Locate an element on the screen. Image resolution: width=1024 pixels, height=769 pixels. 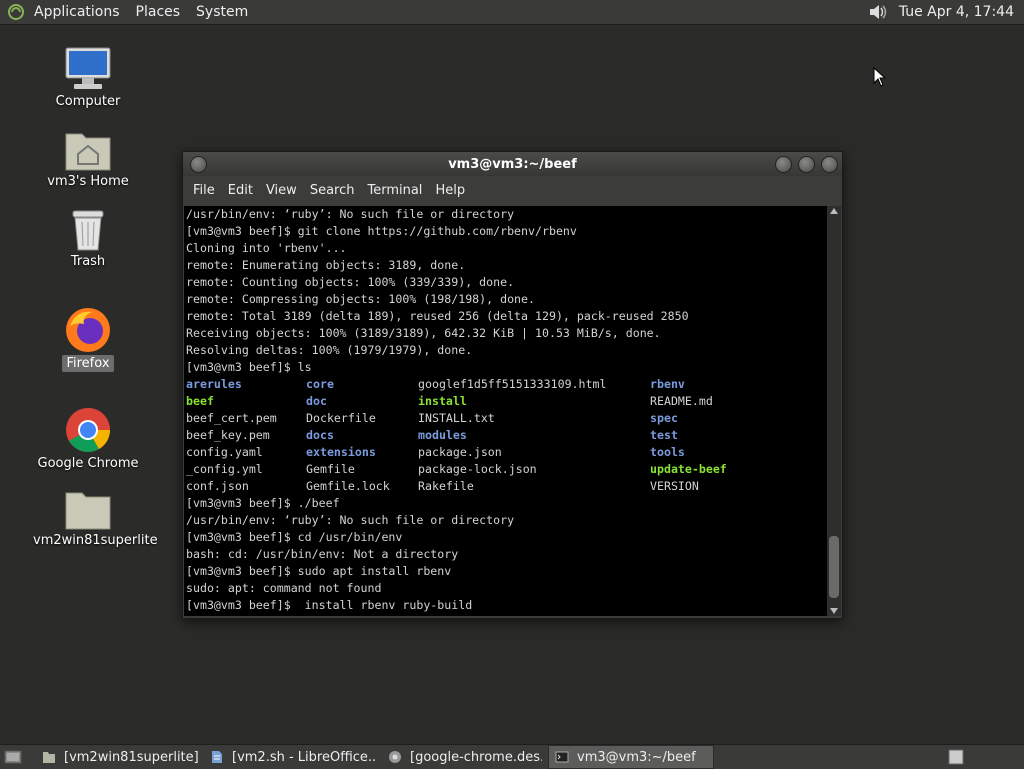
desktop-icon-label: Trash is located at coordinates (88, 261).